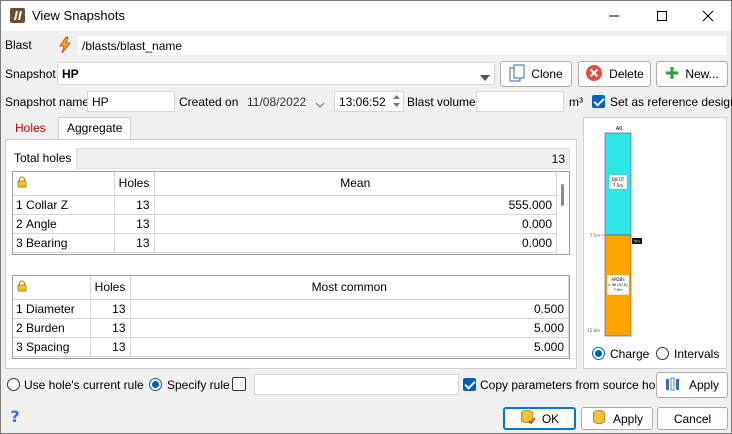 The width and height of the screenshot is (732, 434). What do you see at coordinates (547, 74) in the screenshot?
I see `clone-label: Clone` at bounding box center [547, 74].